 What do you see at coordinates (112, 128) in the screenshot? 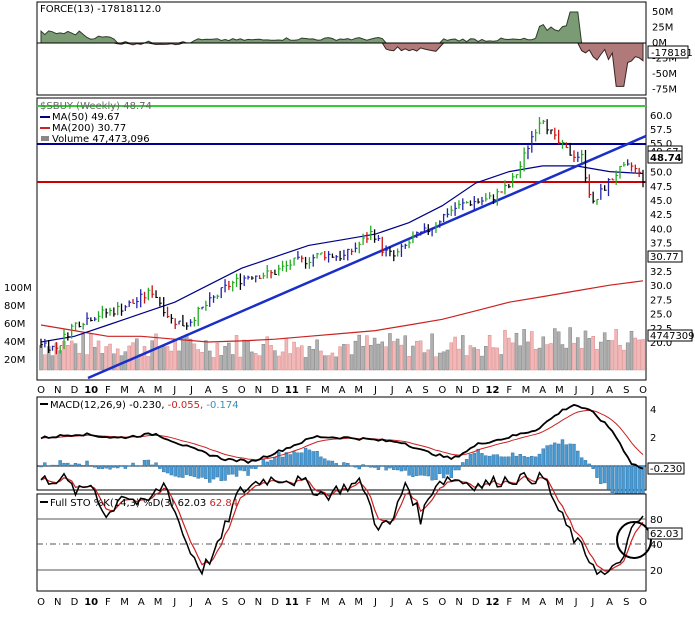
I see `ma200-legend-value: 30.77` at bounding box center [112, 128].